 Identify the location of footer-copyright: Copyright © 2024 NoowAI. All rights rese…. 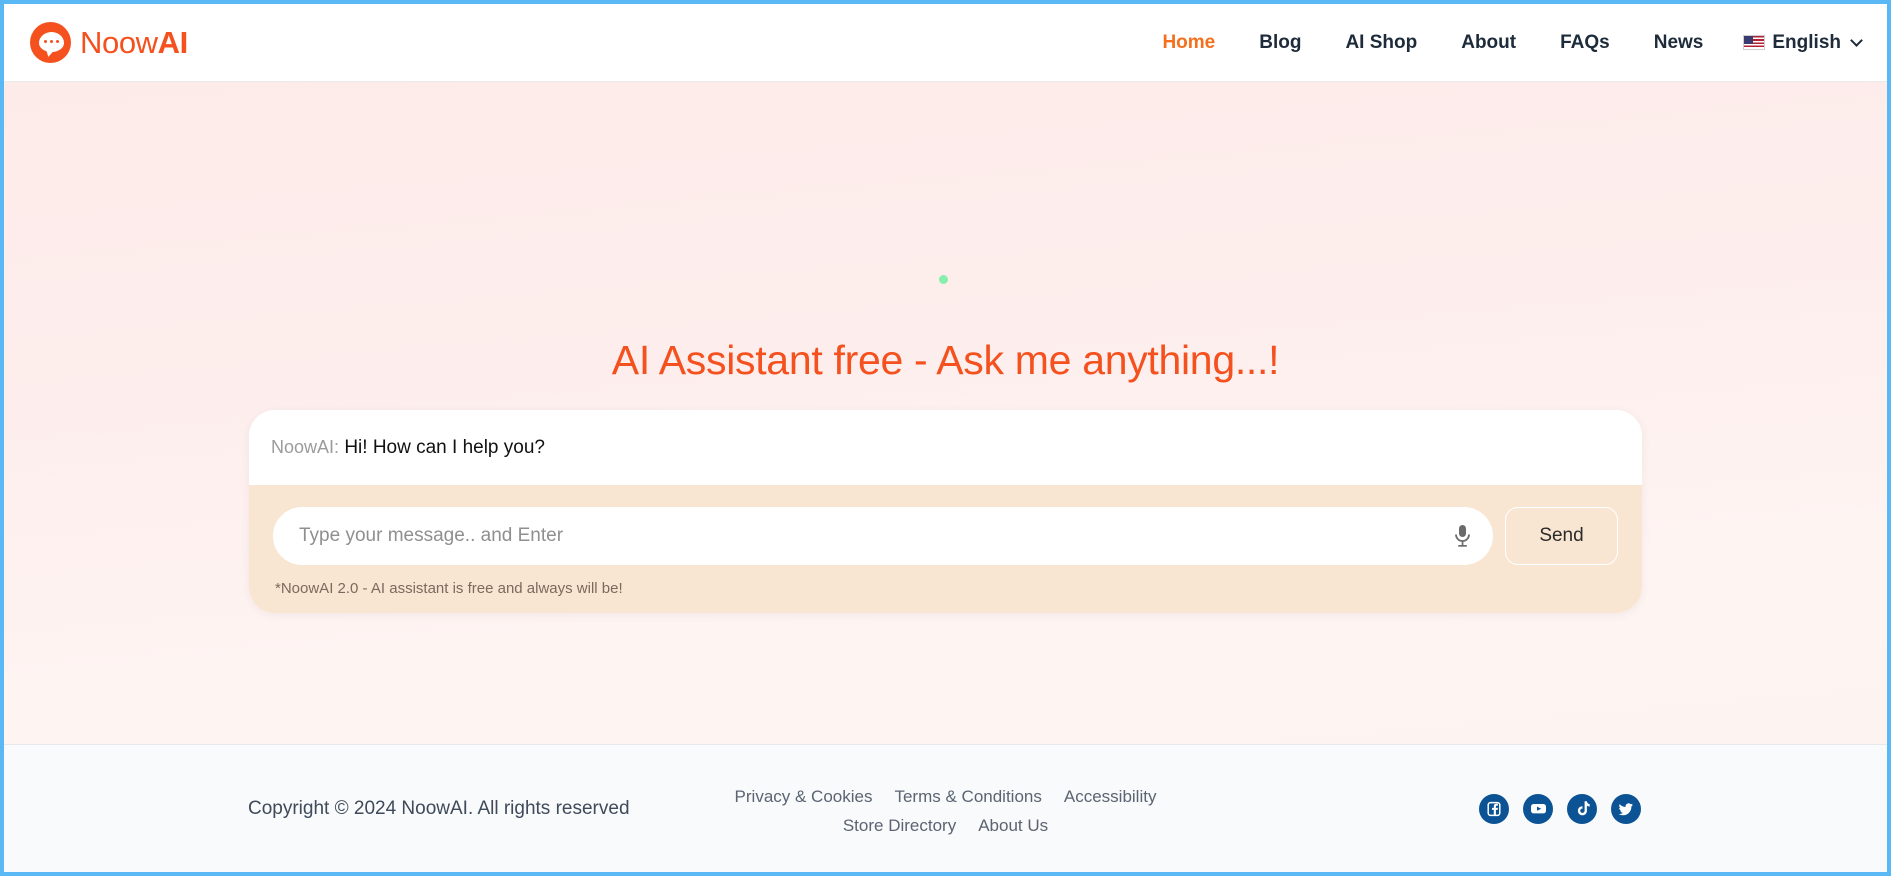
(439, 808).